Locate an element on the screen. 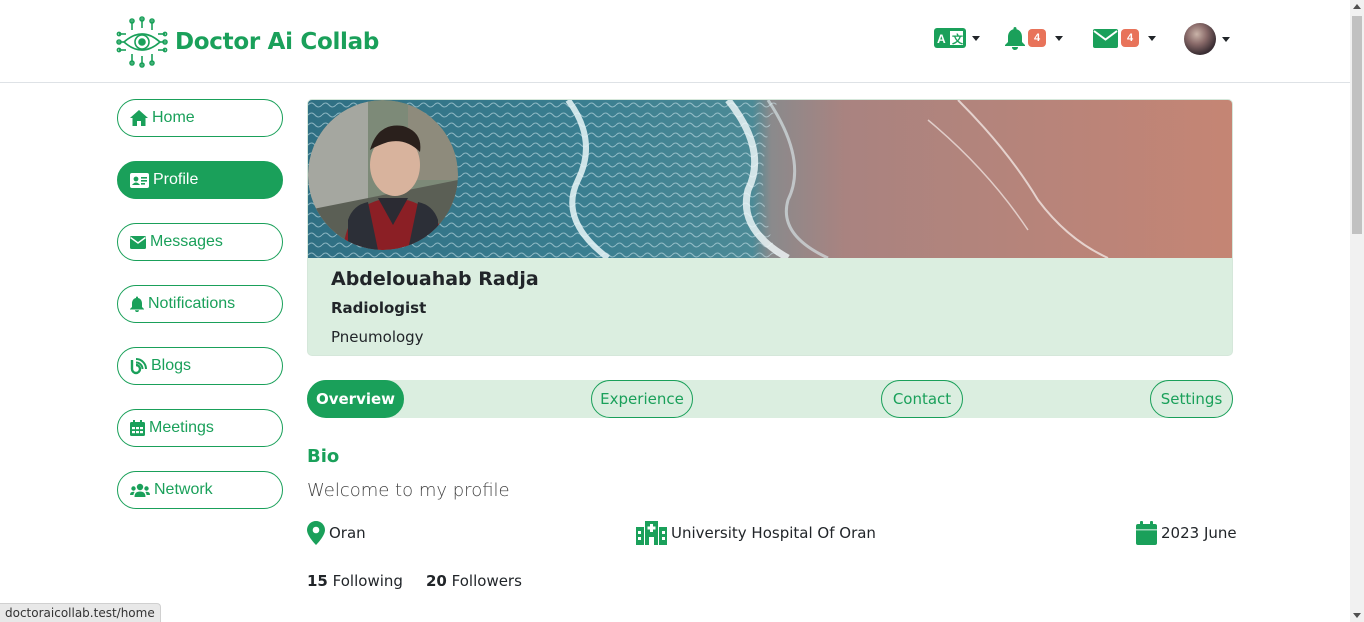 The width and height of the screenshot is (1364, 622). brand: Doctor Ai Collab is located at coordinates (247, 42).